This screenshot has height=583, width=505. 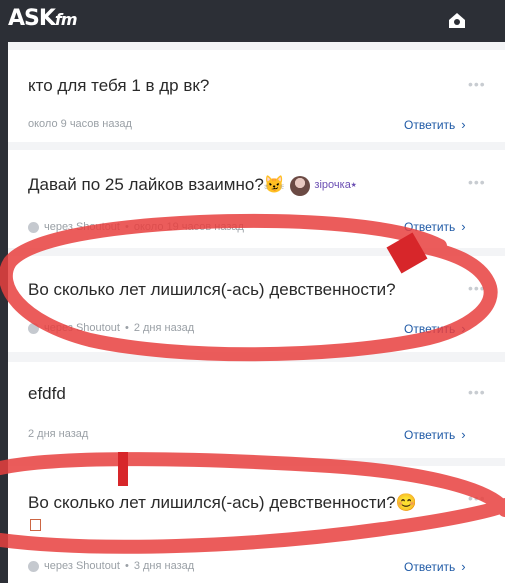 I want to click on question-text: Давай по 25 лайков взаимно?😼 зірочка⭑, so click(x=192, y=185).